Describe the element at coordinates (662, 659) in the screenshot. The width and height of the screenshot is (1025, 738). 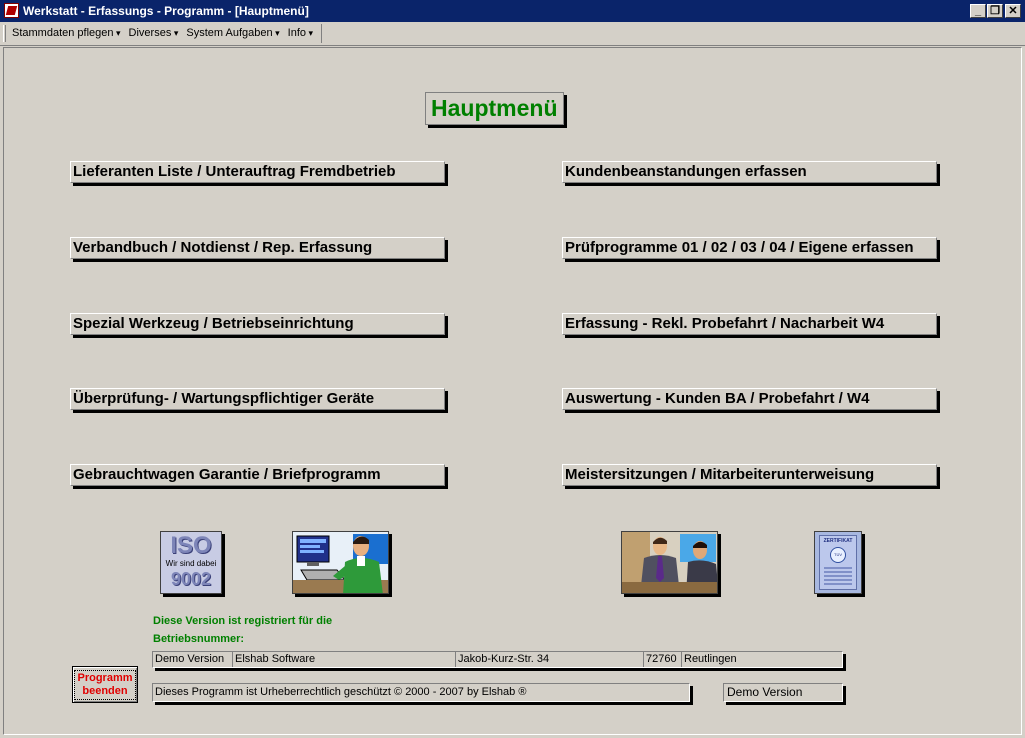
I see `license-zip: 72760` at that location.